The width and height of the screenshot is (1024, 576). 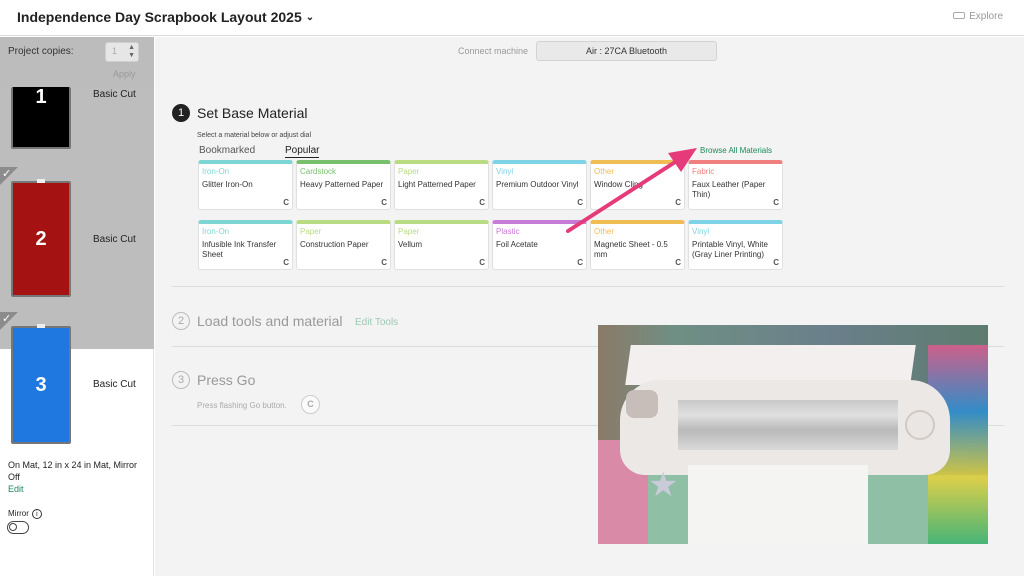 I want to click on mirror-label-row: Mirror i, so click(x=25, y=514).